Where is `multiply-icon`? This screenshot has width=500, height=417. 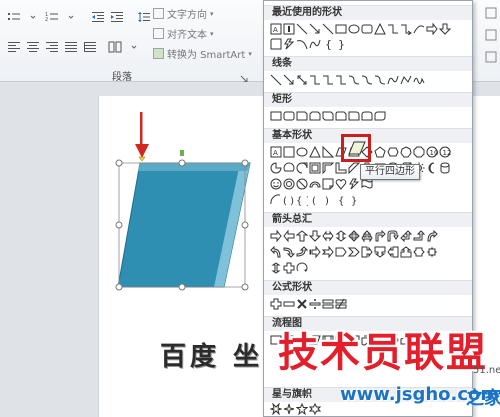 multiply-icon is located at coordinates (302, 304).